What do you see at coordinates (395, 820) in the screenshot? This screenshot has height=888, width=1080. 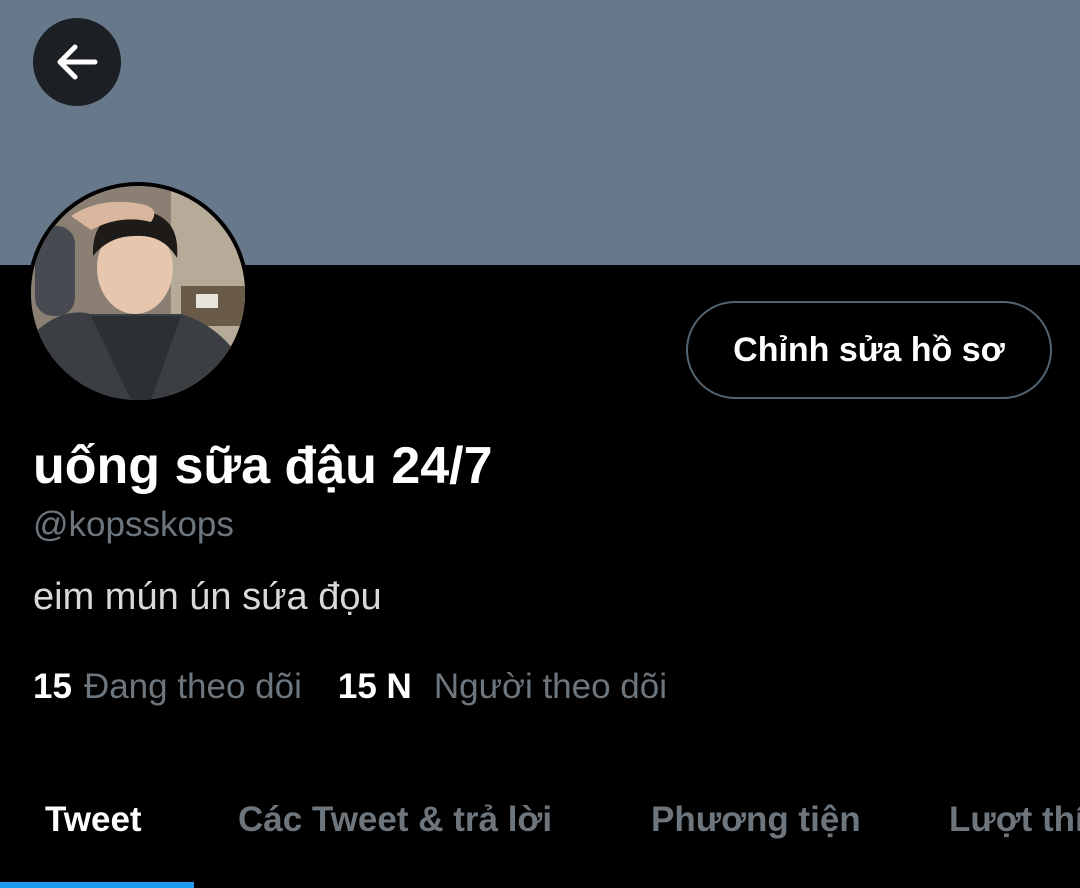 I see `tab-tweets-and-replies: Các Tweet & trả lời` at bounding box center [395, 820].